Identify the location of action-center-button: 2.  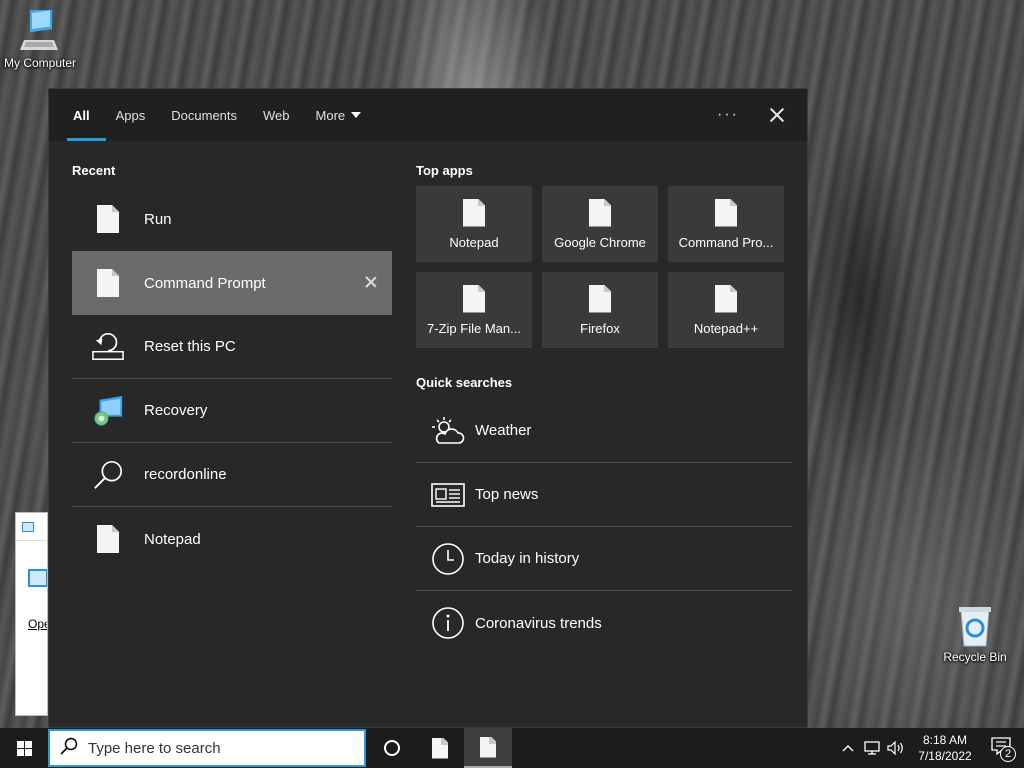
(1001, 748).